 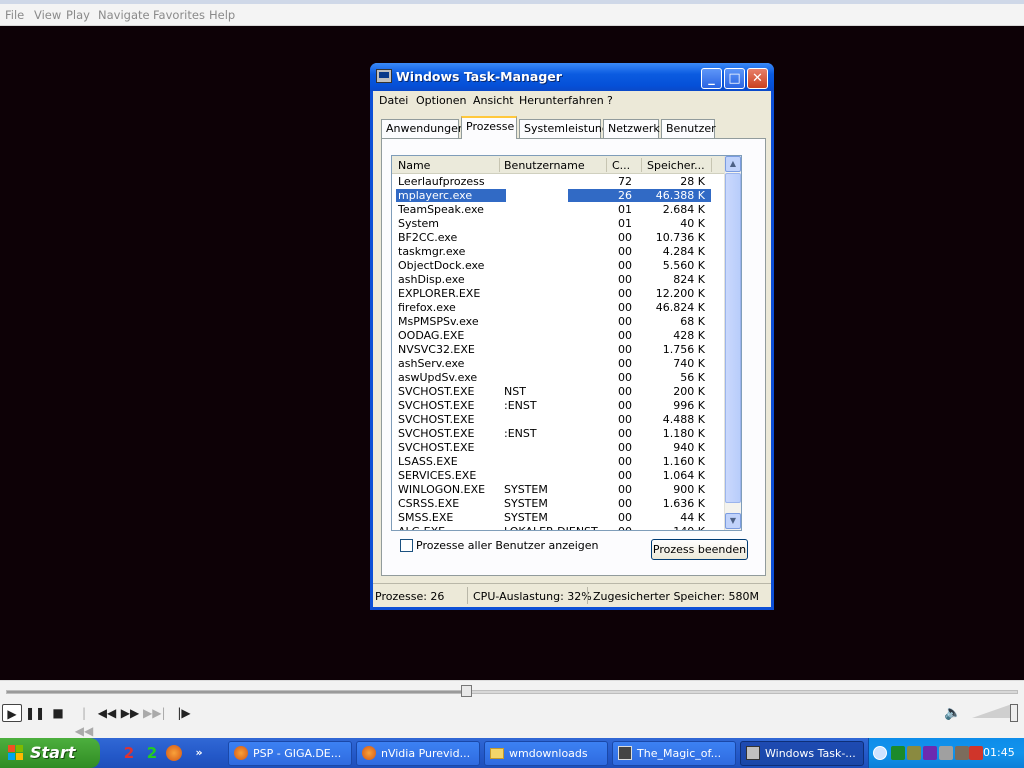 What do you see at coordinates (435, 195) in the screenshot?
I see `process-name: mplayerc.exe` at bounding box center [435, 195].